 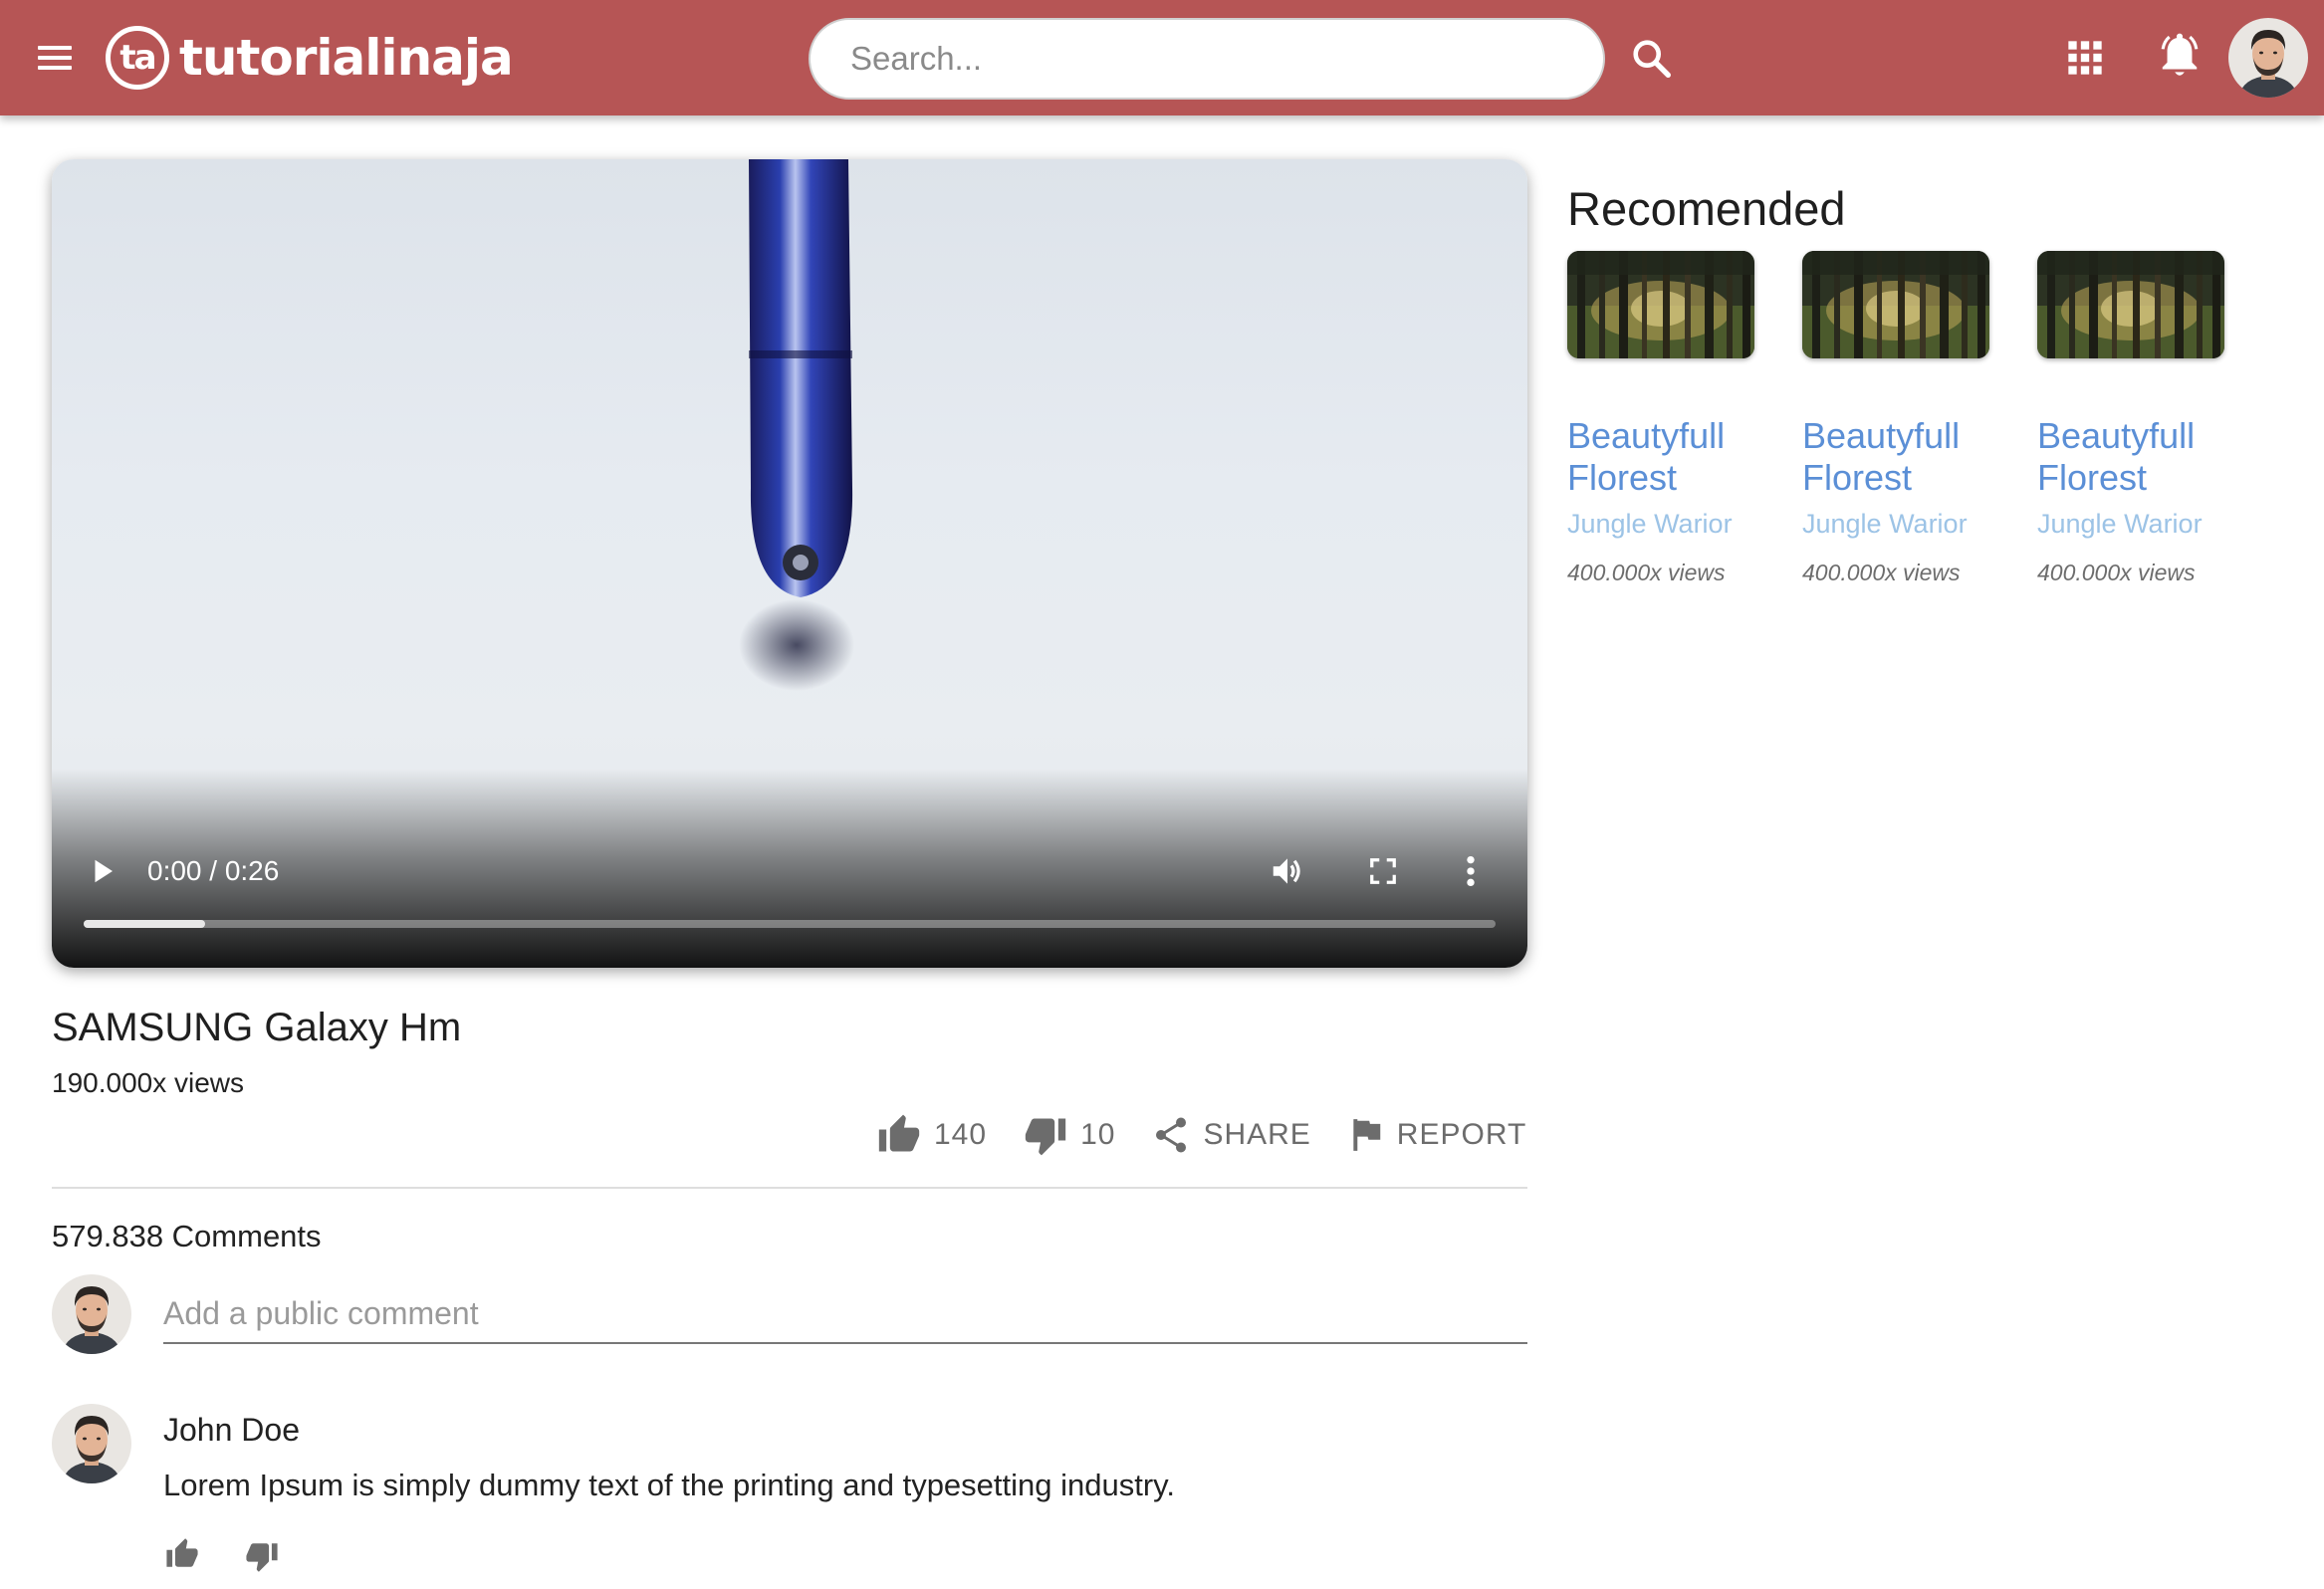 What do you see at coordinates (137, 58) in the screenshot?
I see `logo-mark: ta` at bounding box center [137, 58].